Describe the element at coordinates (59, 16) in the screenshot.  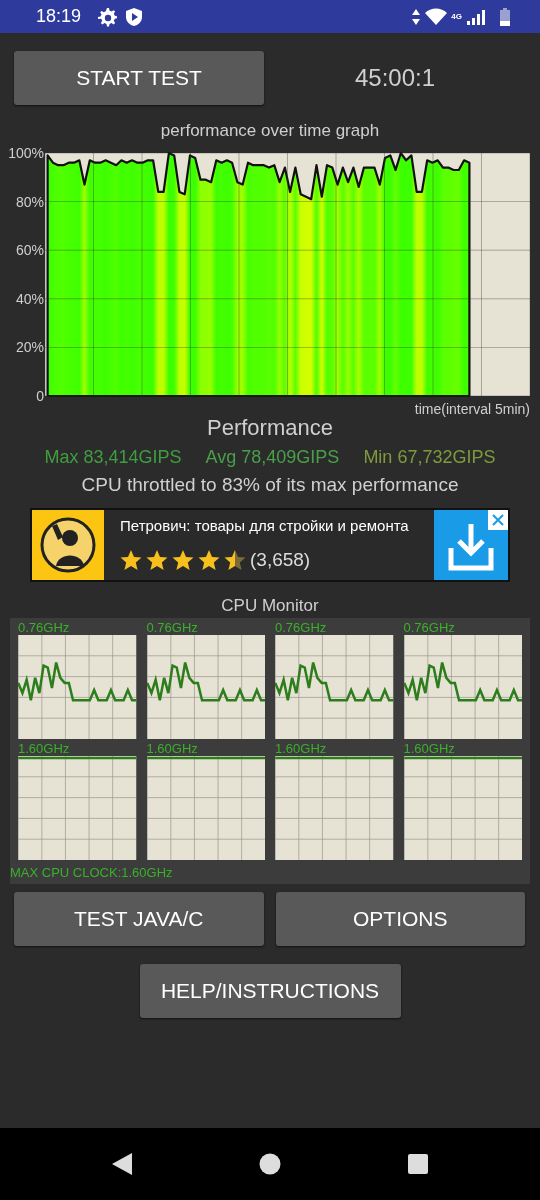
I see `status-time: 18:19` at that location.